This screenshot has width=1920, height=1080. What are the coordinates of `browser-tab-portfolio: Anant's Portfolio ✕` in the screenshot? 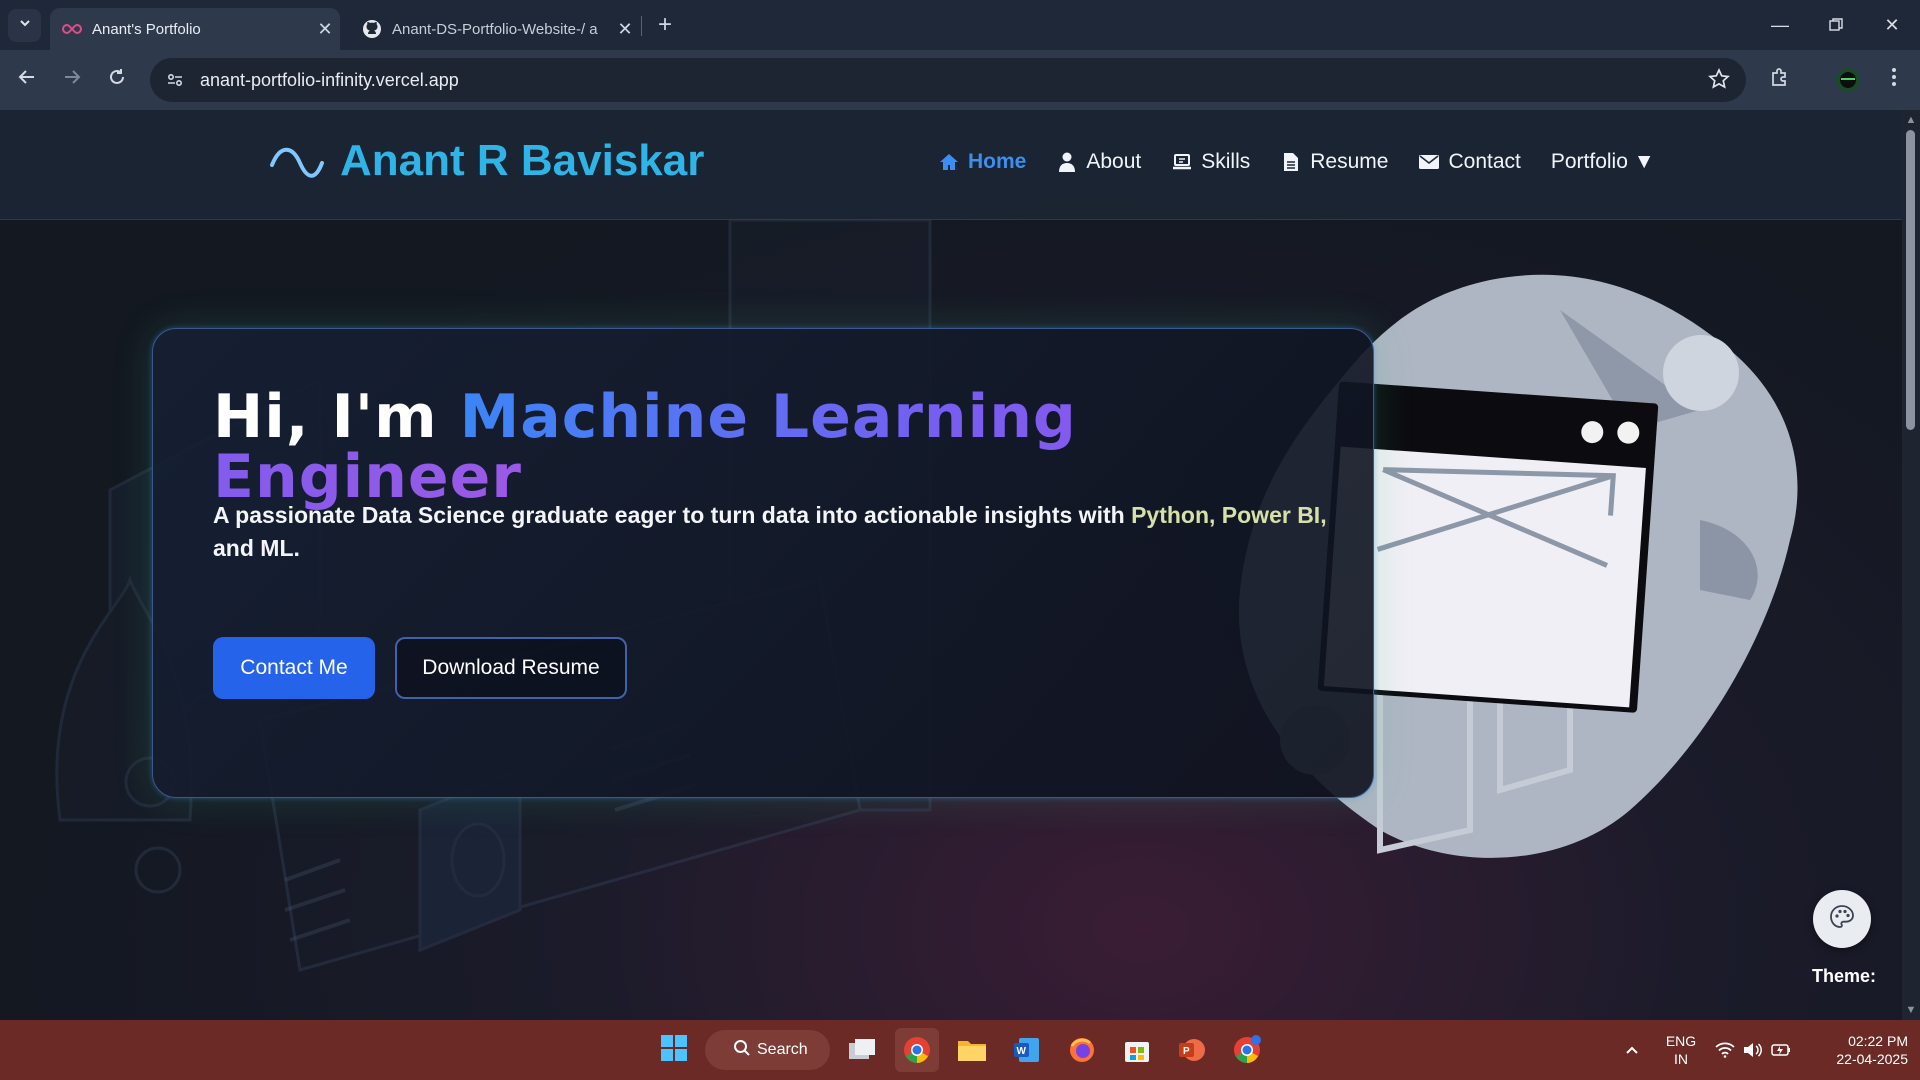 It's located at (195, 29).